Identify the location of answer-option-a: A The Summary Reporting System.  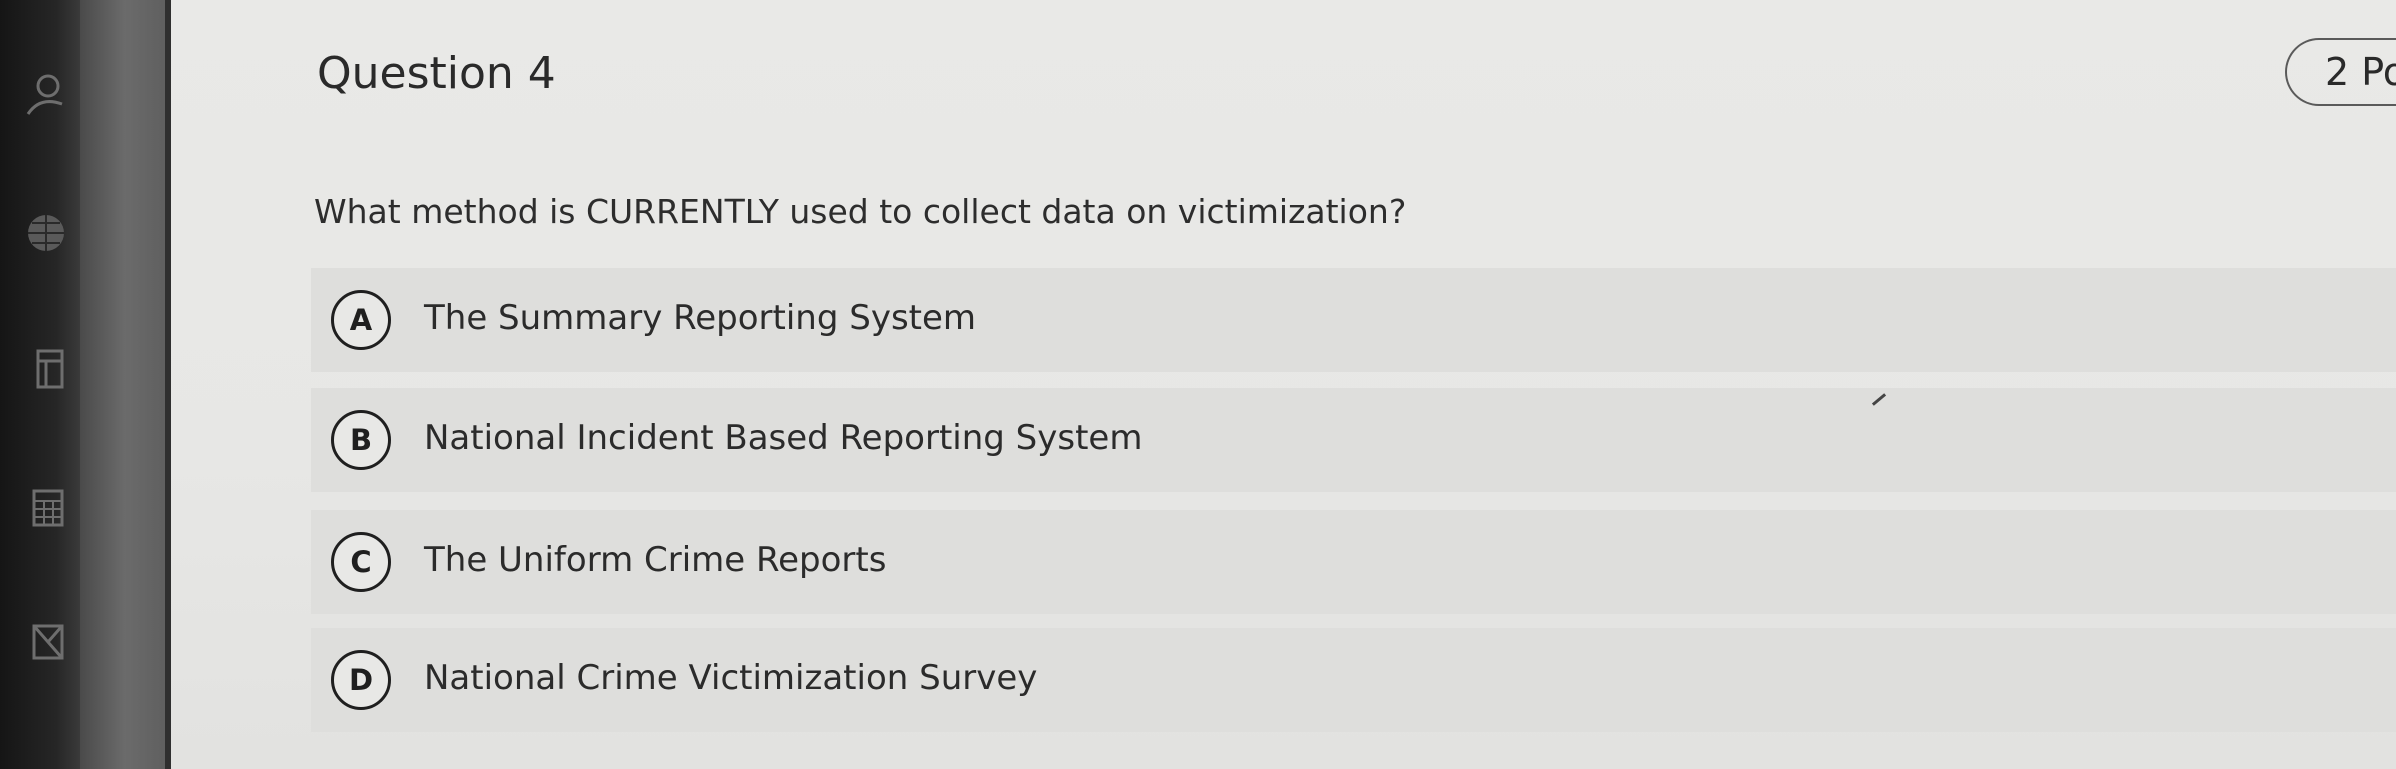
(1353, 320).